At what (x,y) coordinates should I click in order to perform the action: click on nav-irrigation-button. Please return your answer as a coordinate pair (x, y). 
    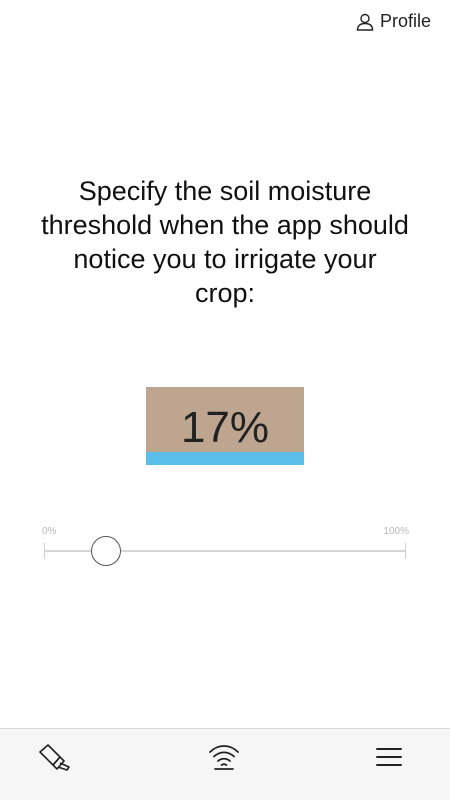
    Looking at the image, I should click on (54, 759).